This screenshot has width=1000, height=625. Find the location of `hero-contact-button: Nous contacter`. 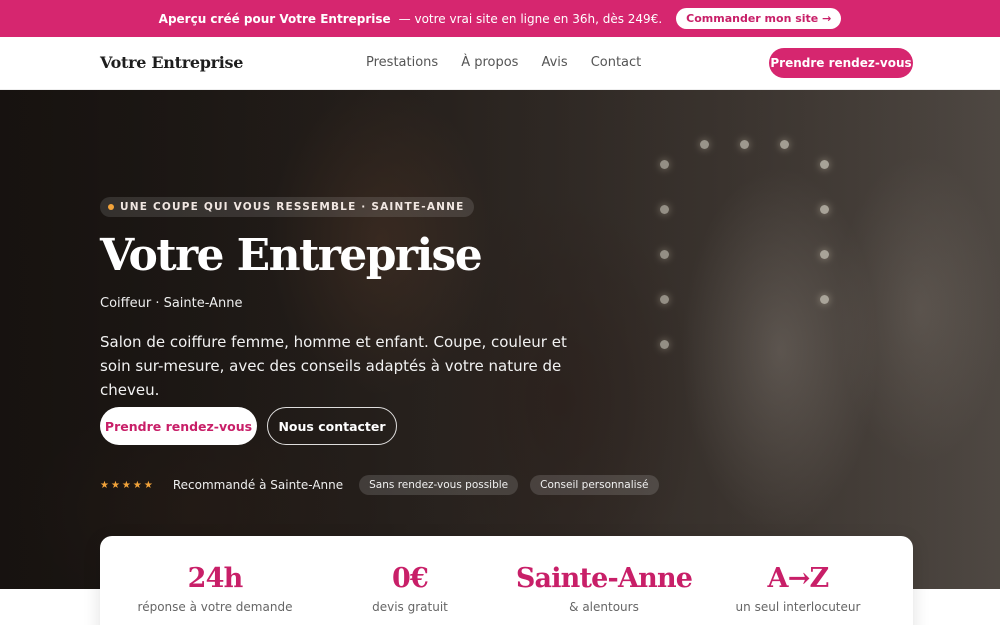

hero-contact-button: Nous contacter is located at coordinates (332, 426).